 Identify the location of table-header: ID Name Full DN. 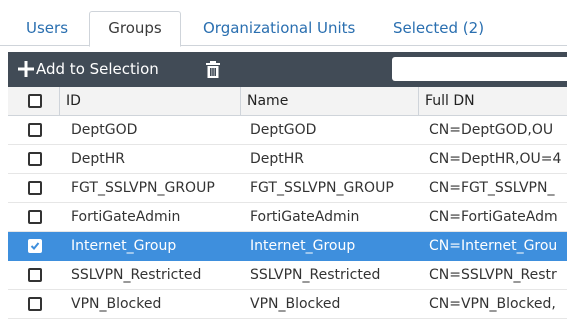
(287, 101).